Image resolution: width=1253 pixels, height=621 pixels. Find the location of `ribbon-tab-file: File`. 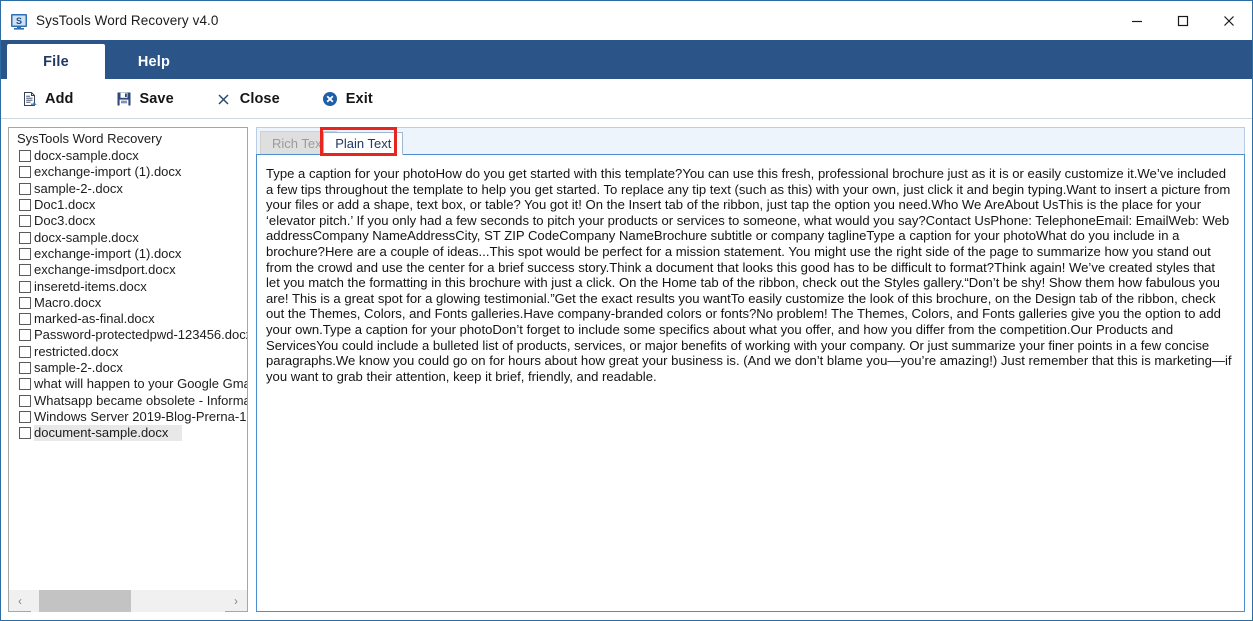

ribbon-tab-file: File is located at coordinates (56, 61).